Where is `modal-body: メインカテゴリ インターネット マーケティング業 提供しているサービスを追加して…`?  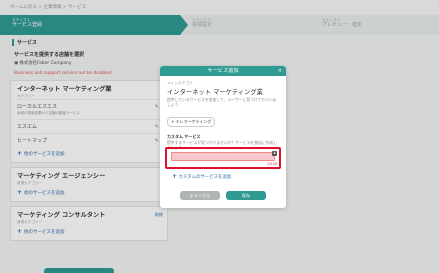 modal-body: メインカテゴリ インターネット マーケティング業 提供しているサービスを追加して… is located at coordinates (223, 113).